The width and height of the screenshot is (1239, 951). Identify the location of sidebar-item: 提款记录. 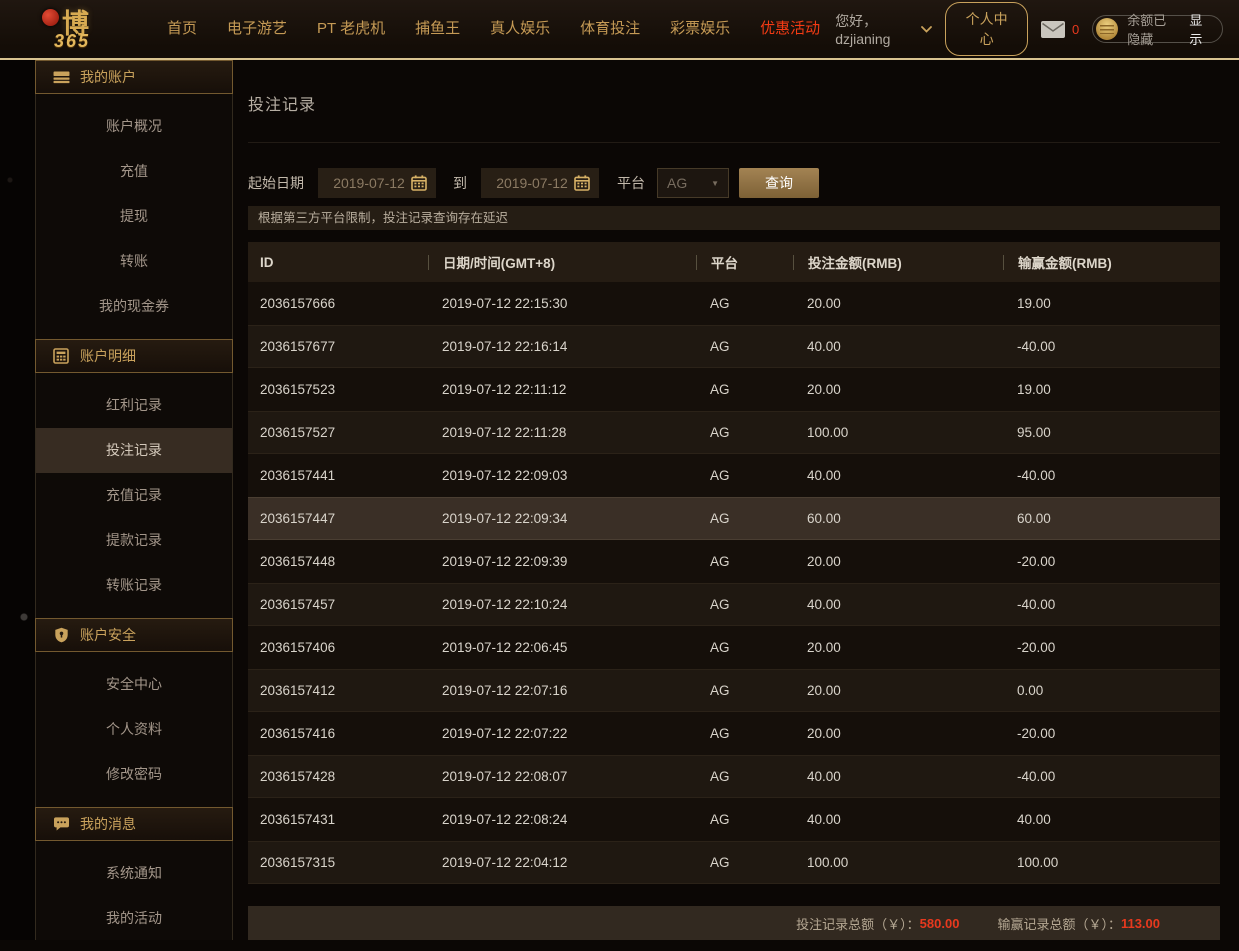
(134, 540).